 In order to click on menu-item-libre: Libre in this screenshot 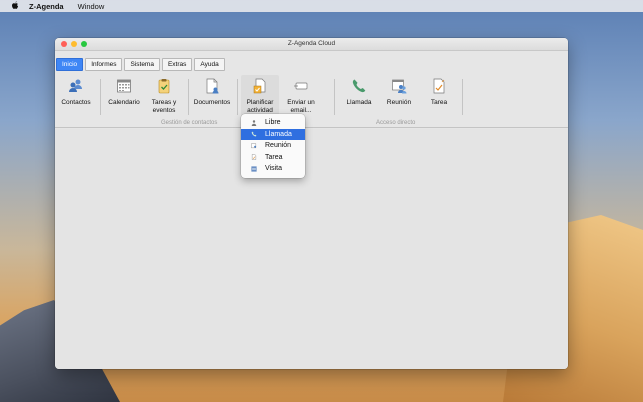, I will do `click(273, 123)`.